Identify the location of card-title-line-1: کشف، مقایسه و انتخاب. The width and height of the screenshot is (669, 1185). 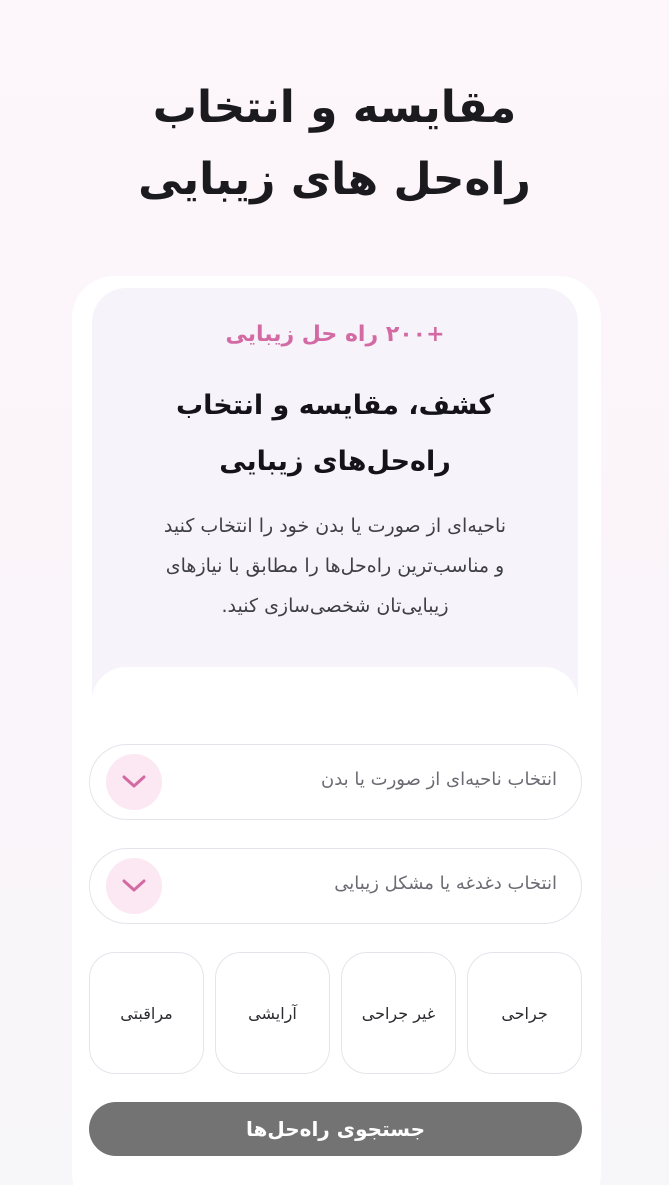
(335, 405).